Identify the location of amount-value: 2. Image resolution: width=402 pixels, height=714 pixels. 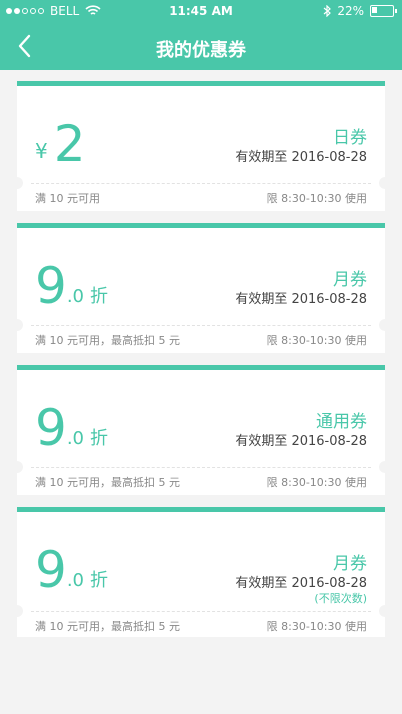
(69, 144).